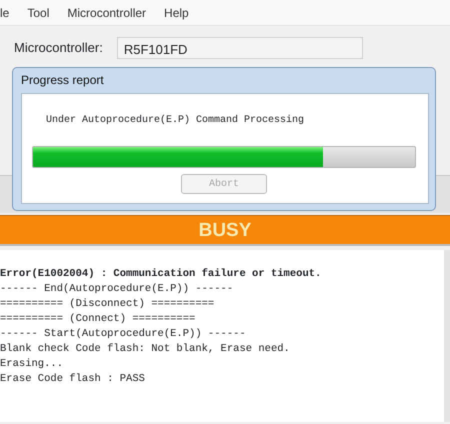 The width and height of the screenshot is (450, 424). Describe the element at coordinates (58, 48) in the screenshot. I see `microcontroller-label: Microcontroller:` at that location.